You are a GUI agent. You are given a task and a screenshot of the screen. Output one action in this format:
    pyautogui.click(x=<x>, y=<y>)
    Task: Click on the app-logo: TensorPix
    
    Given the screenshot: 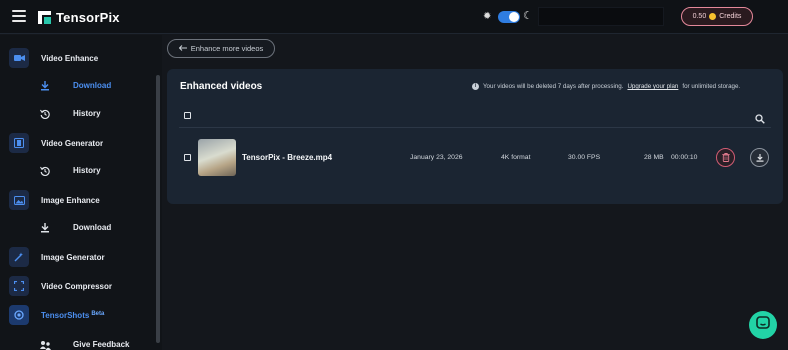 What is the action you would take?
    pyautogui.click(x=79, y=17)
    